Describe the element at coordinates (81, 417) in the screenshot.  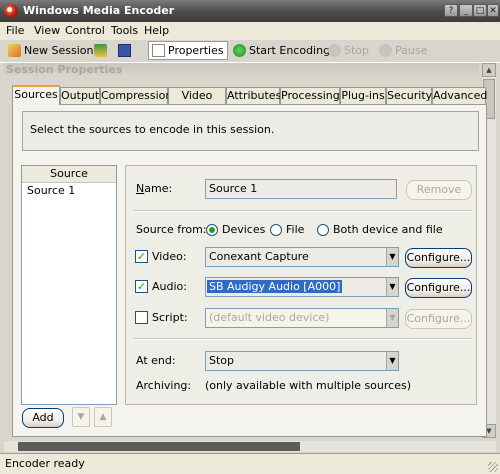
I see `move-down-icon: ▼` at that location.